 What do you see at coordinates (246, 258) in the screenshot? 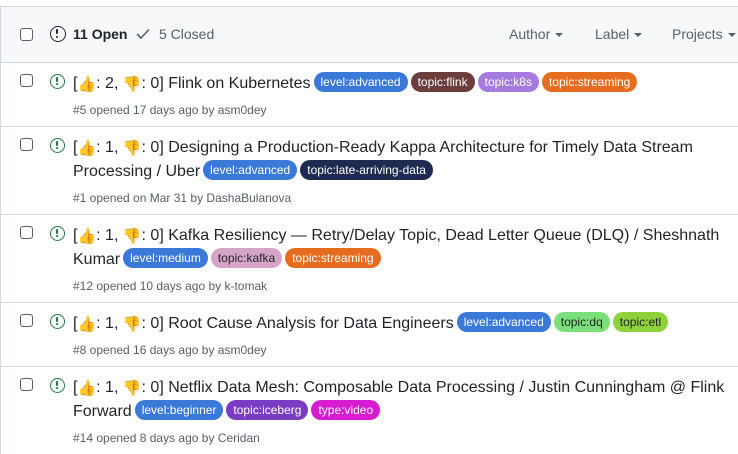
I see `issue-label: topic:kafka` at bounding box center [246, 258].